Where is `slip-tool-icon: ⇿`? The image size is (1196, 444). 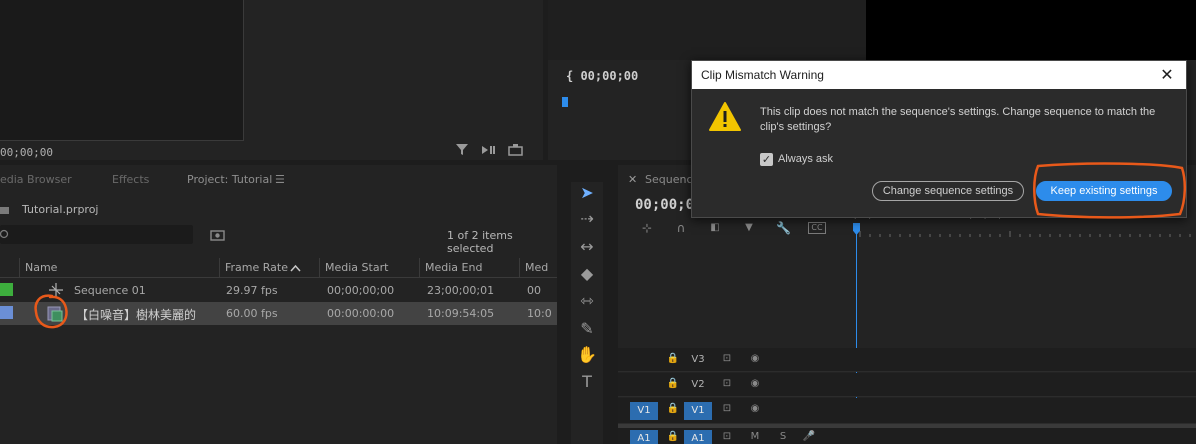
slip-tool-icon: ⇿ is located at coordinates (587, 301).